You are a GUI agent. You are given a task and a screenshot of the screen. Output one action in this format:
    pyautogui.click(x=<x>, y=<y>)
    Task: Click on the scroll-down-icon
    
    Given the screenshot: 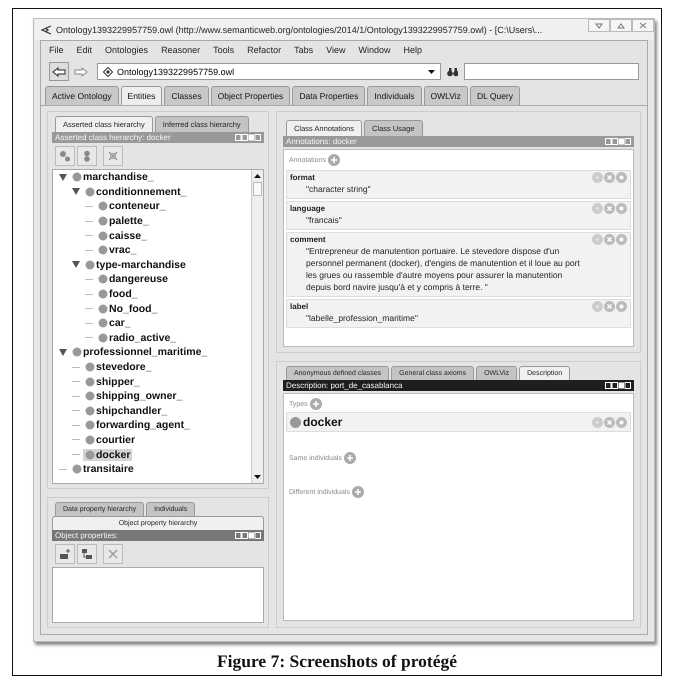 What is the action you would take?
    pyautogui.click(x=257, y=477)
    